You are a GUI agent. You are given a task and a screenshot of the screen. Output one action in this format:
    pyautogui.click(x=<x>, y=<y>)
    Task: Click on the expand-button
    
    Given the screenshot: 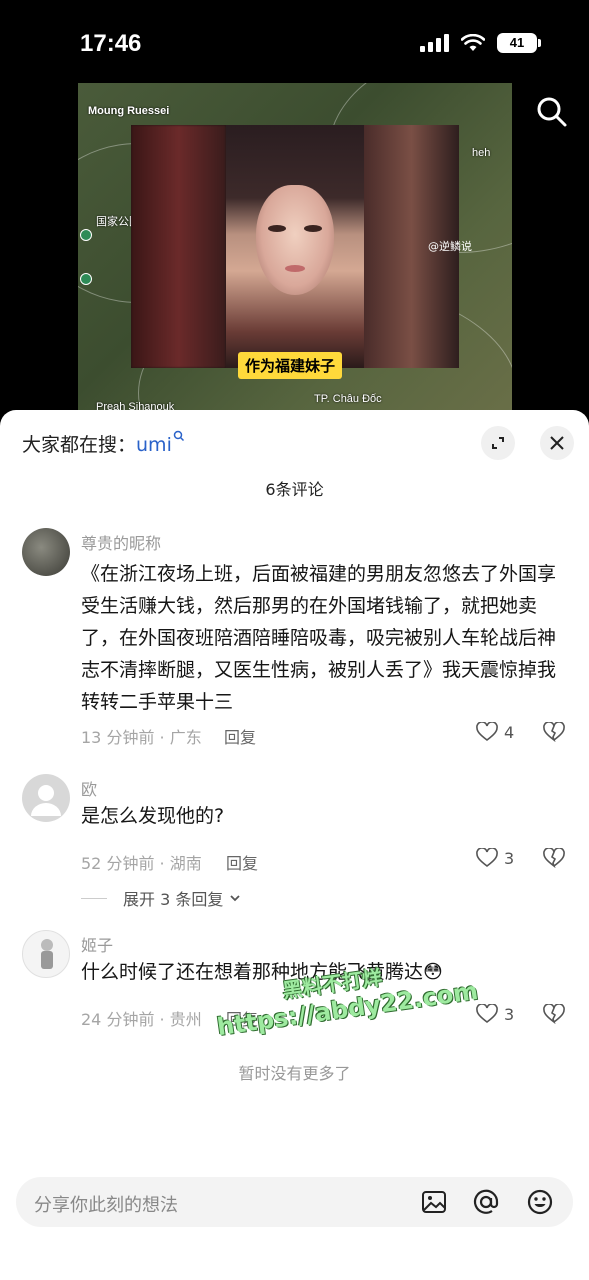 What is the action you would take?
    pyautogui.click(x=498, y=443)
    